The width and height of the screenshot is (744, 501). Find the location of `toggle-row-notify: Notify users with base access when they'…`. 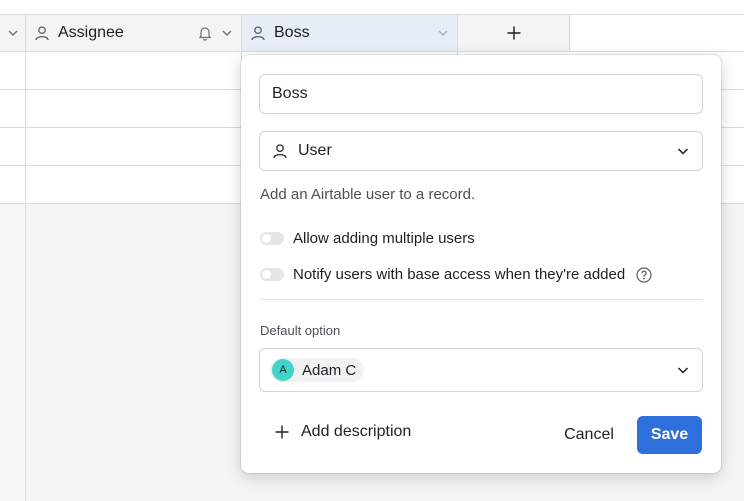

toggle-row-notify: Notify users with base access when they'… is located at coordinates (456, 274).